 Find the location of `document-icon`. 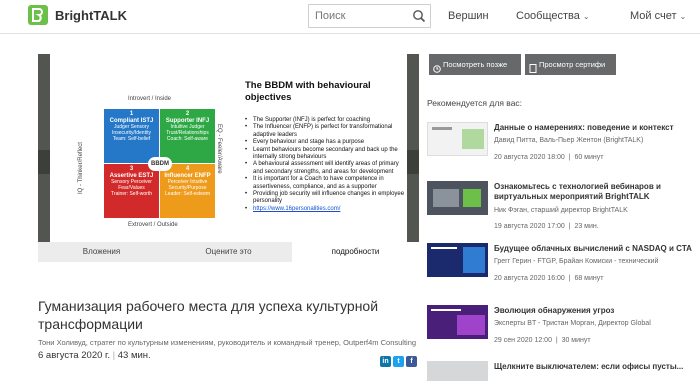

document-icon is located at coordinates (533, 70).